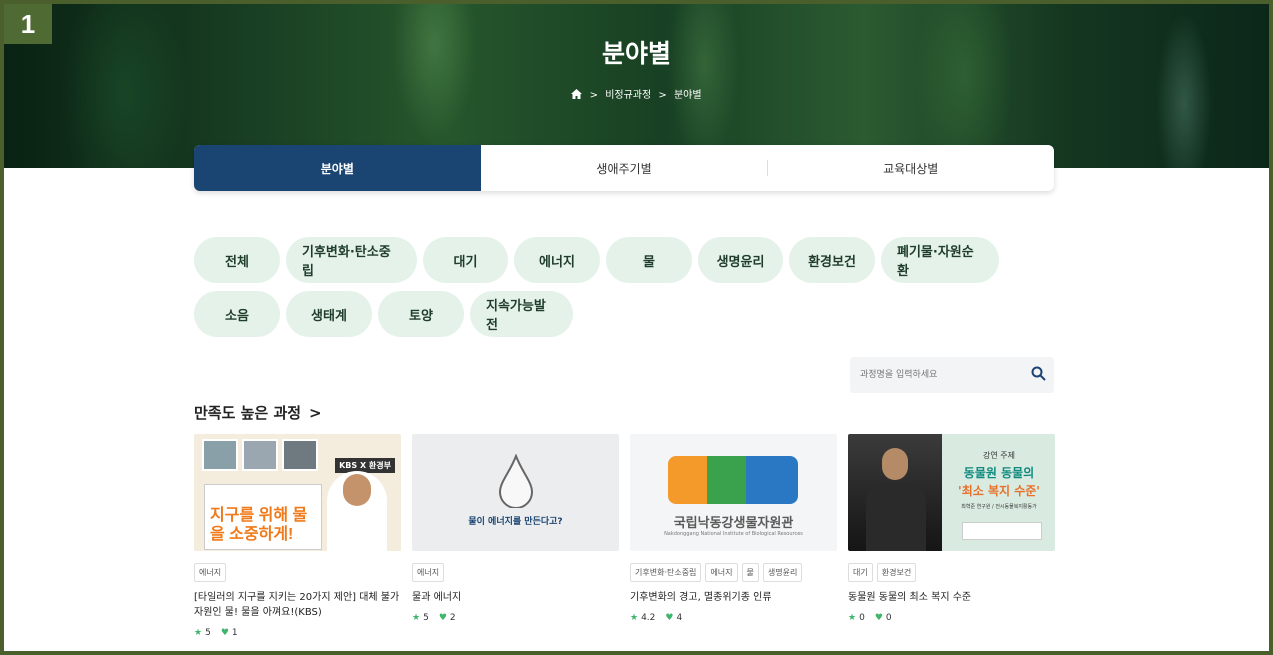 This screenshot has width=1273, height=655. I want to click on chip-energy: 에너지, so click(557, 260).